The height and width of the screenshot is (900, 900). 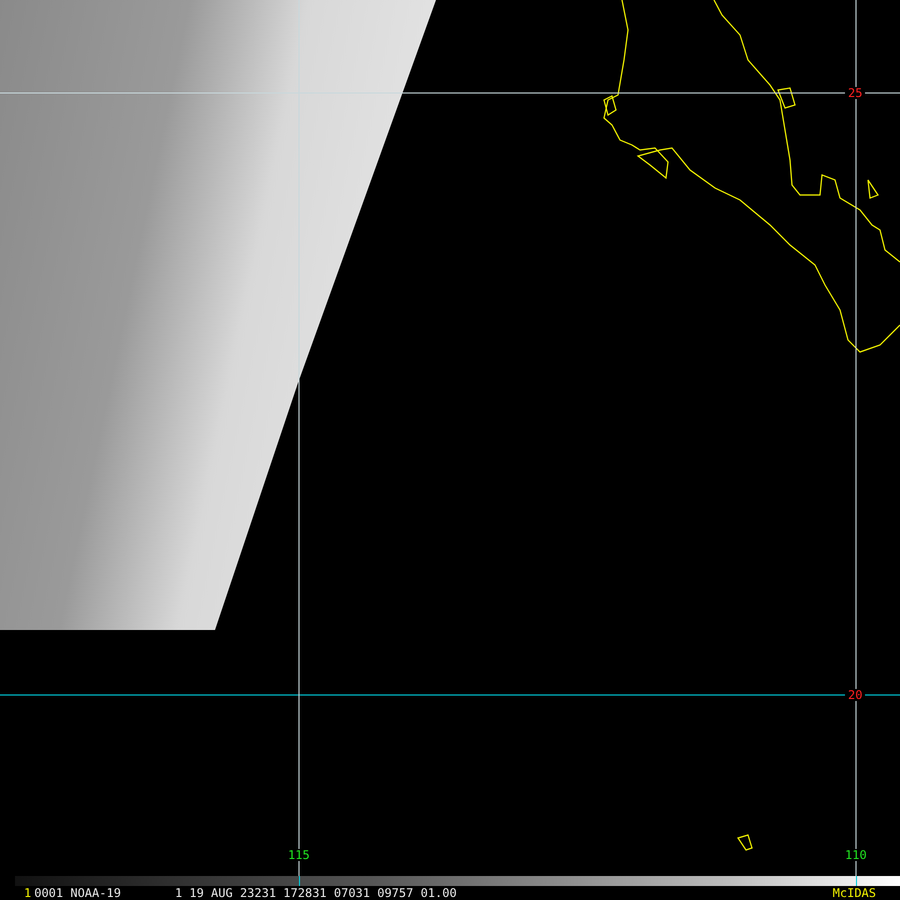 What do you see at coordinates (855, 695) in the screenshot?
I see `latitude-label: 20` at bounding box center [855, 695].